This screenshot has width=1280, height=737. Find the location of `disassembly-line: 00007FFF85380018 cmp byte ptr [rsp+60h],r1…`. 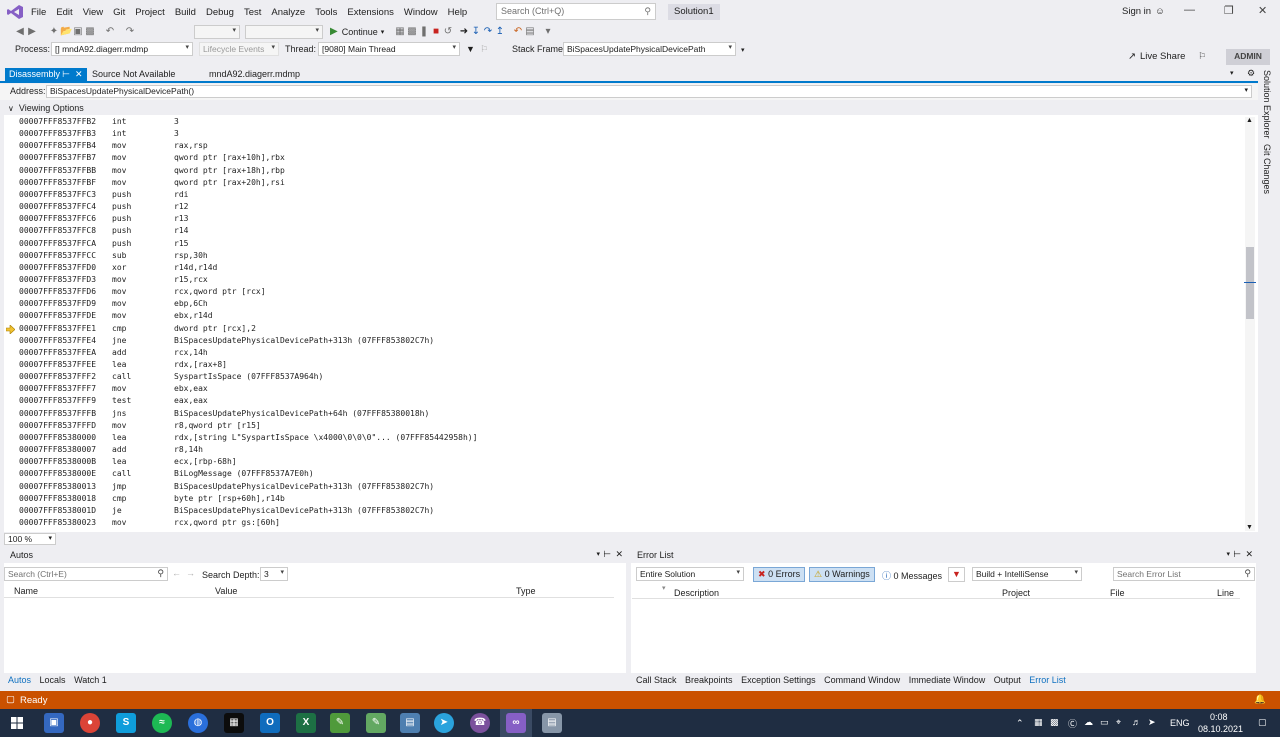

disassembly-line: 00007FFF85380018 cmp byte ptr [rsp+60h],r1… is located at coordinates (624, 499).